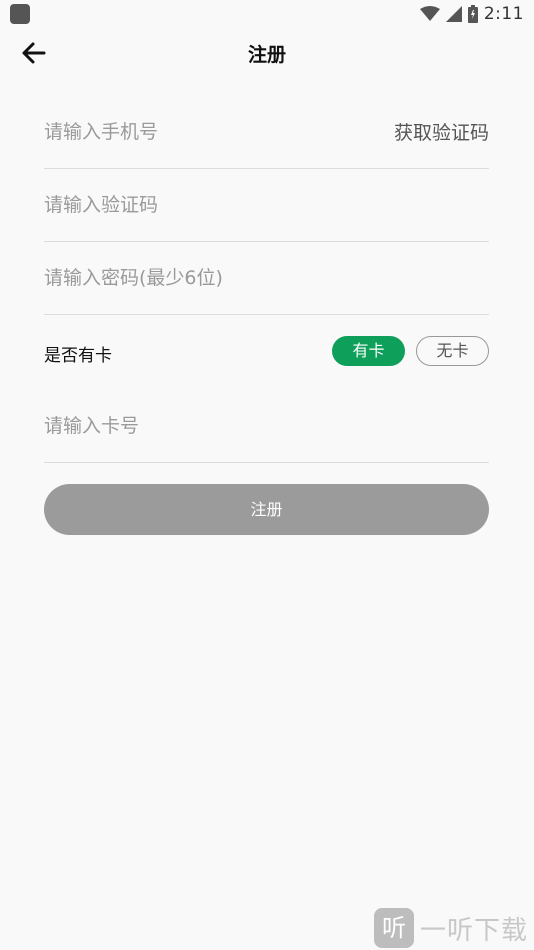 This screenshot has width=534, height=950. I want to click on card-number-input, so click(204, 426).